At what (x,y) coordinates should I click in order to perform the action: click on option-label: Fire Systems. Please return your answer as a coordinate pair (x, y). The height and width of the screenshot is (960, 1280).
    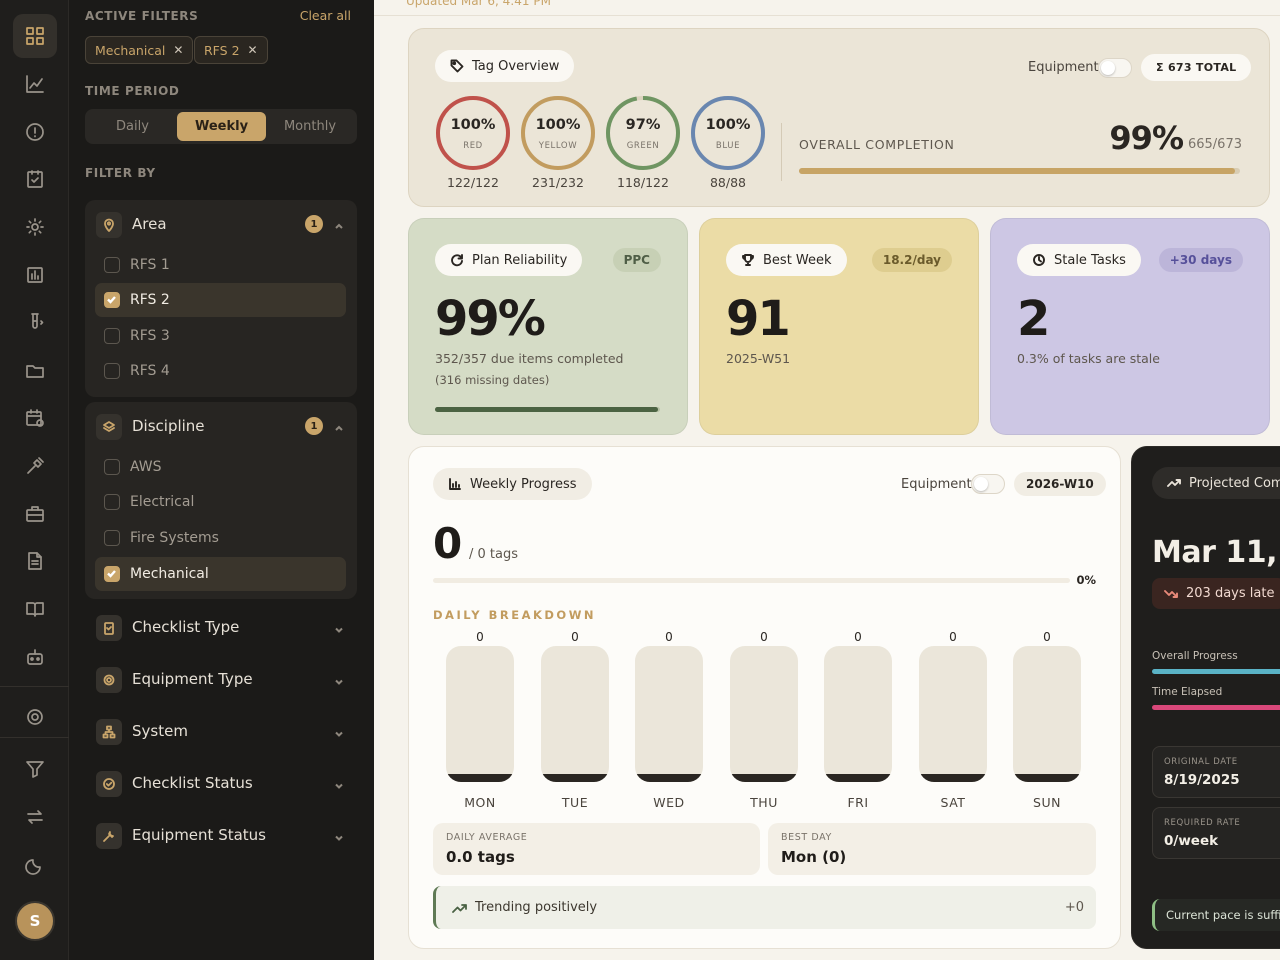
    Looking at the image, I should click on (174, 538).